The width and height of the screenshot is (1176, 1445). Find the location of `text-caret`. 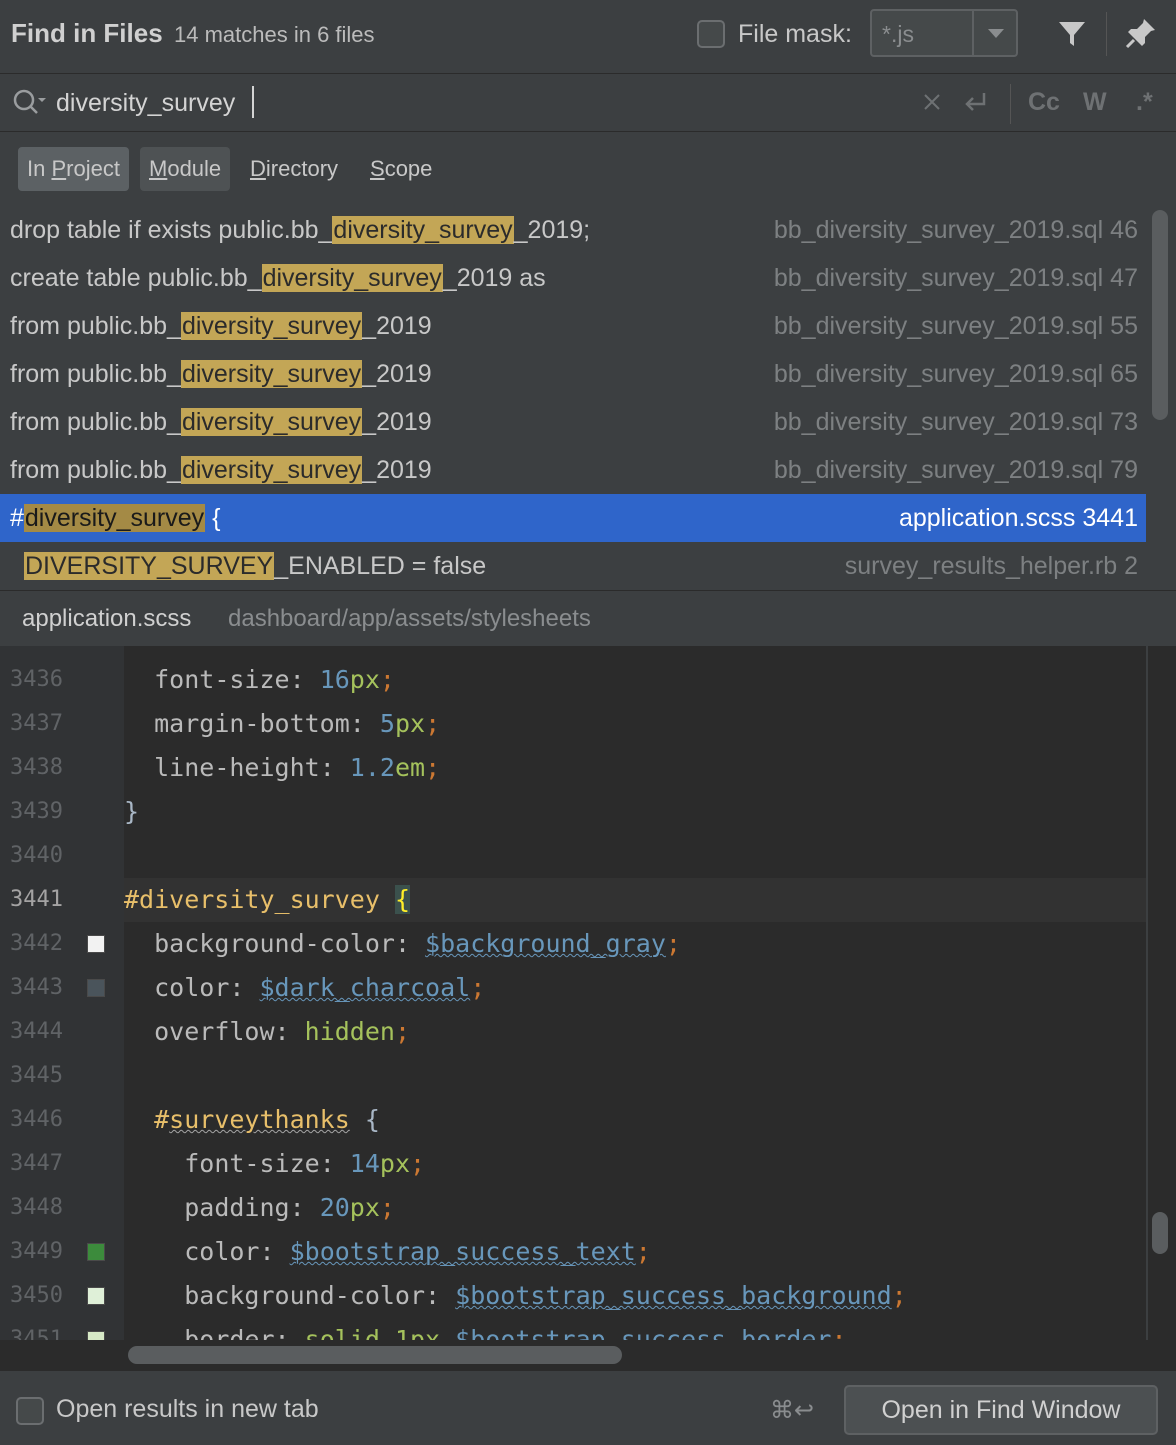

text-caret is located at coordinates (253, 102).